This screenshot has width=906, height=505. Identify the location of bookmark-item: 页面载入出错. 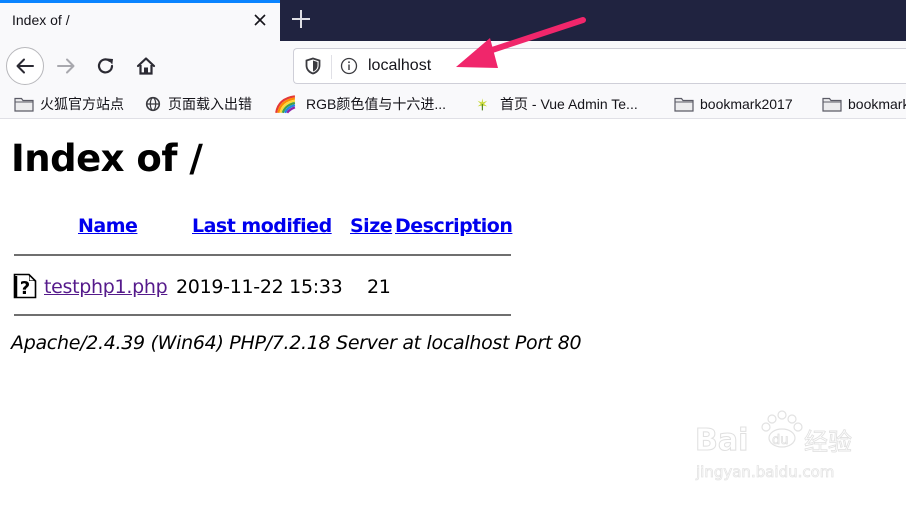
(198, 104).